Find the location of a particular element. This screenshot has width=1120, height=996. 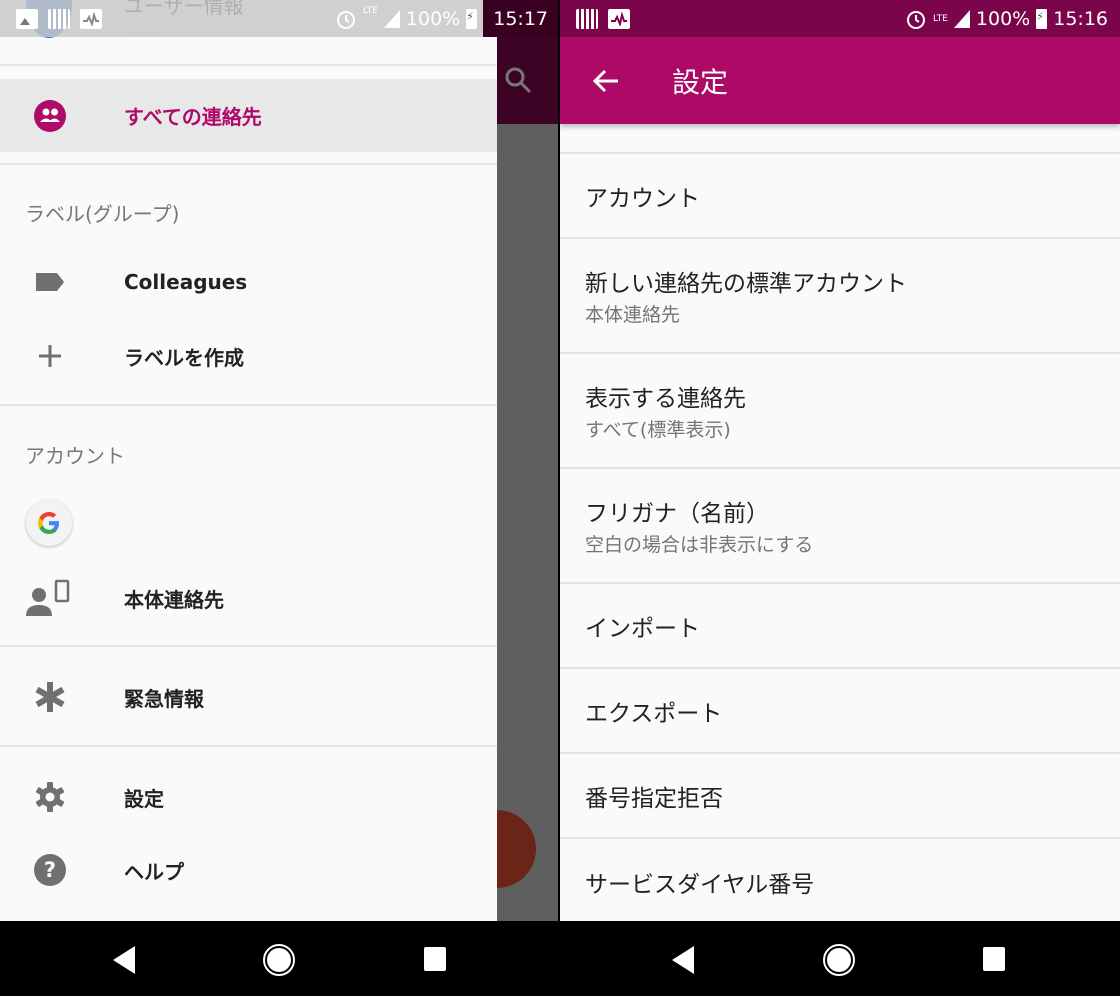

drawer-item-label: 緊急情報 is located at coordinates (164, 698).